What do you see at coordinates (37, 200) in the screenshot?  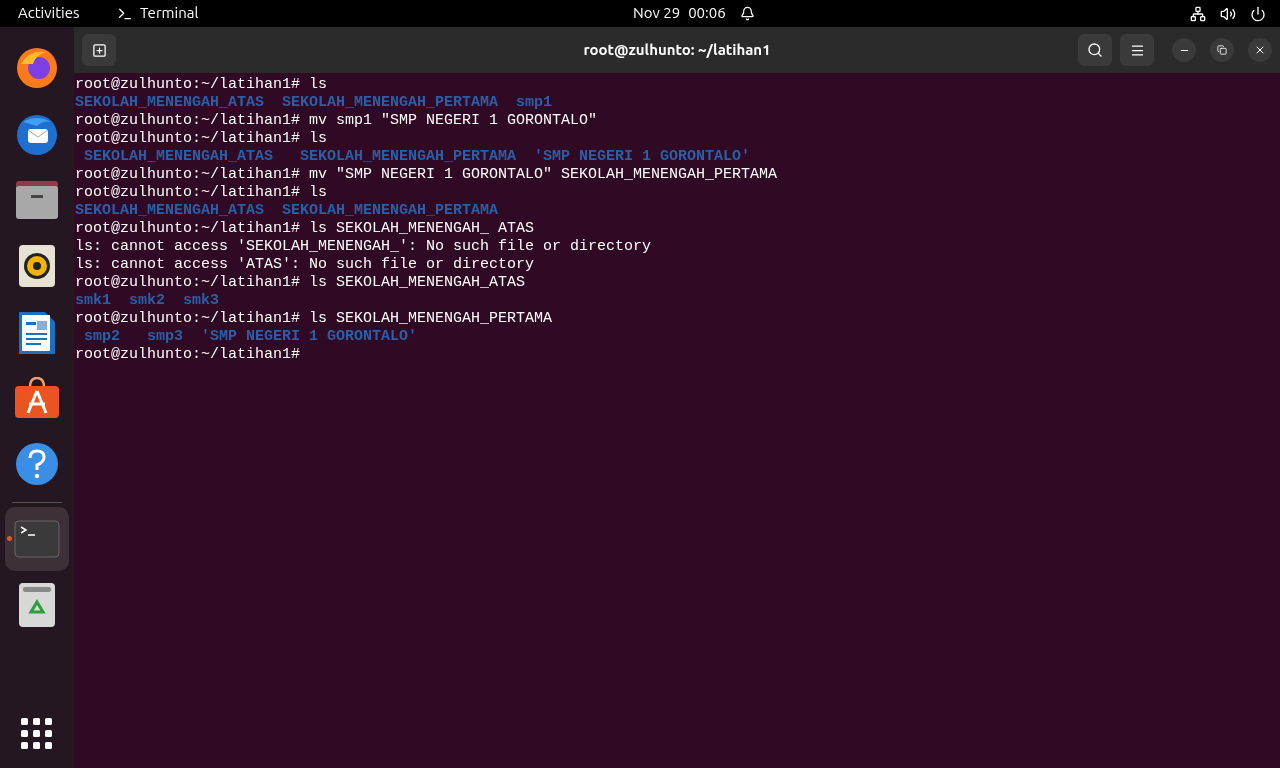 I see `folder-icon` at bounding box center [37, 200].